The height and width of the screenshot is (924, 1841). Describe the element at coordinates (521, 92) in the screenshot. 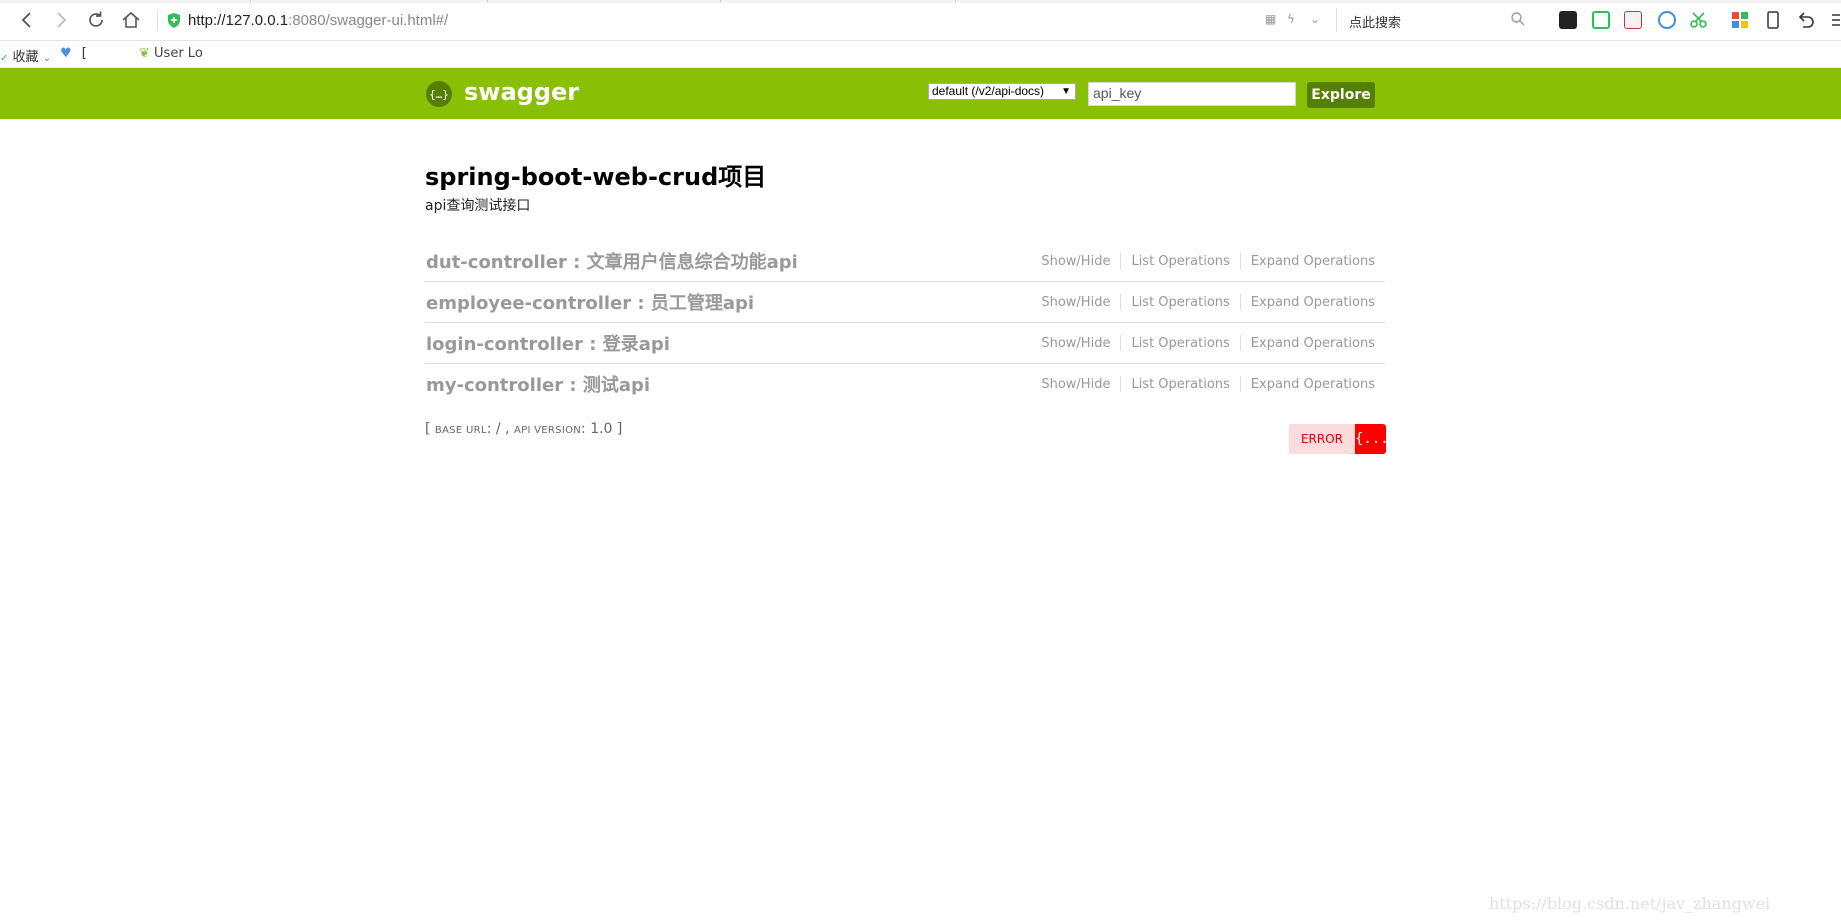

I see `swagger-brand: swagger` at that location.